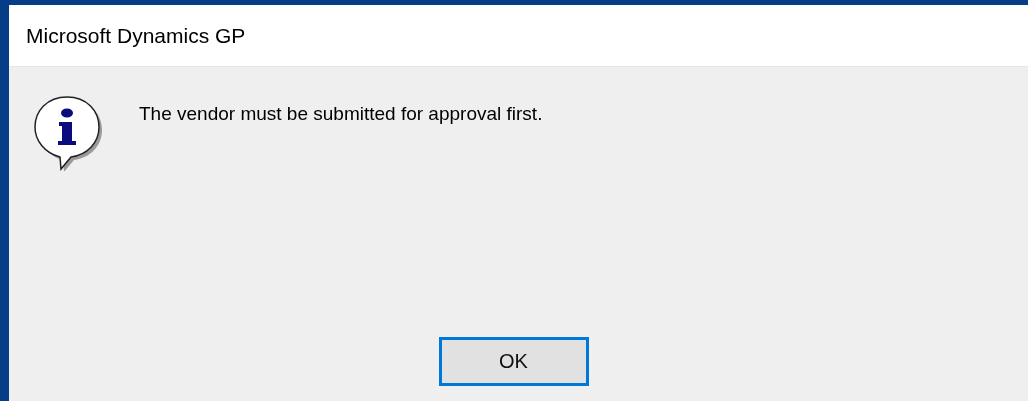  I want to click on ok-button: OK, so click(513, 361).